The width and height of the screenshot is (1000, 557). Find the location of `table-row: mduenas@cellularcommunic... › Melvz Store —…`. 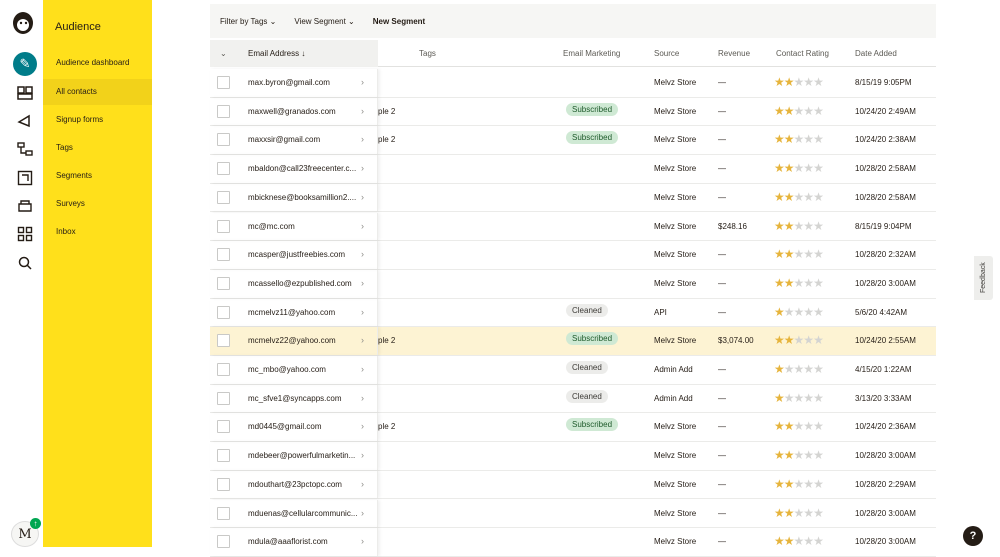

table-row: mduenas@cellularcommunic... › Melvz Store —… is located at coordinates (573, 514).